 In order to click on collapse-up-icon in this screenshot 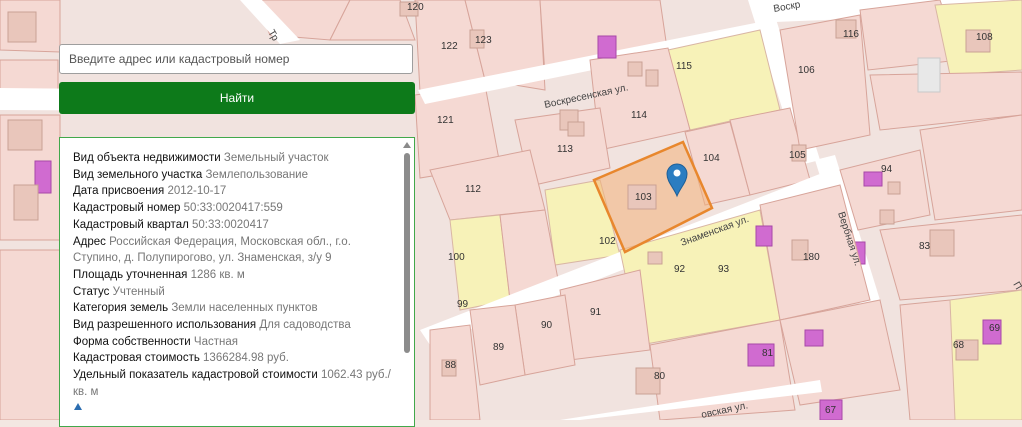, I will do `click(78, 406)`.